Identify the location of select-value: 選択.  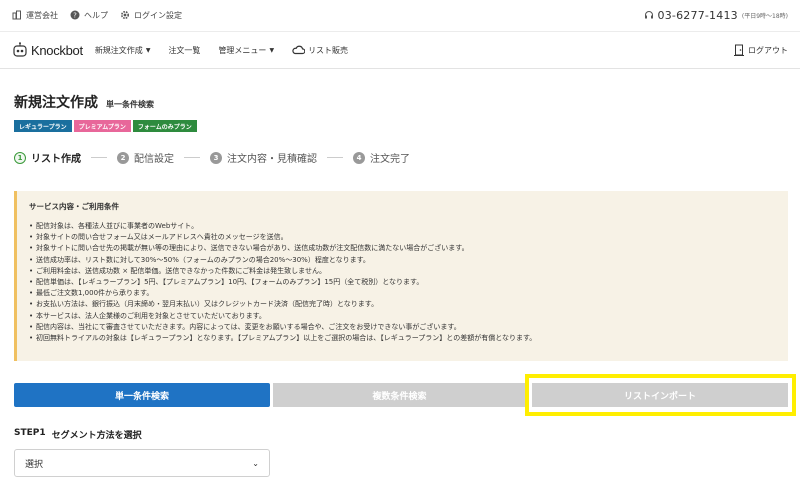
(34, 464).